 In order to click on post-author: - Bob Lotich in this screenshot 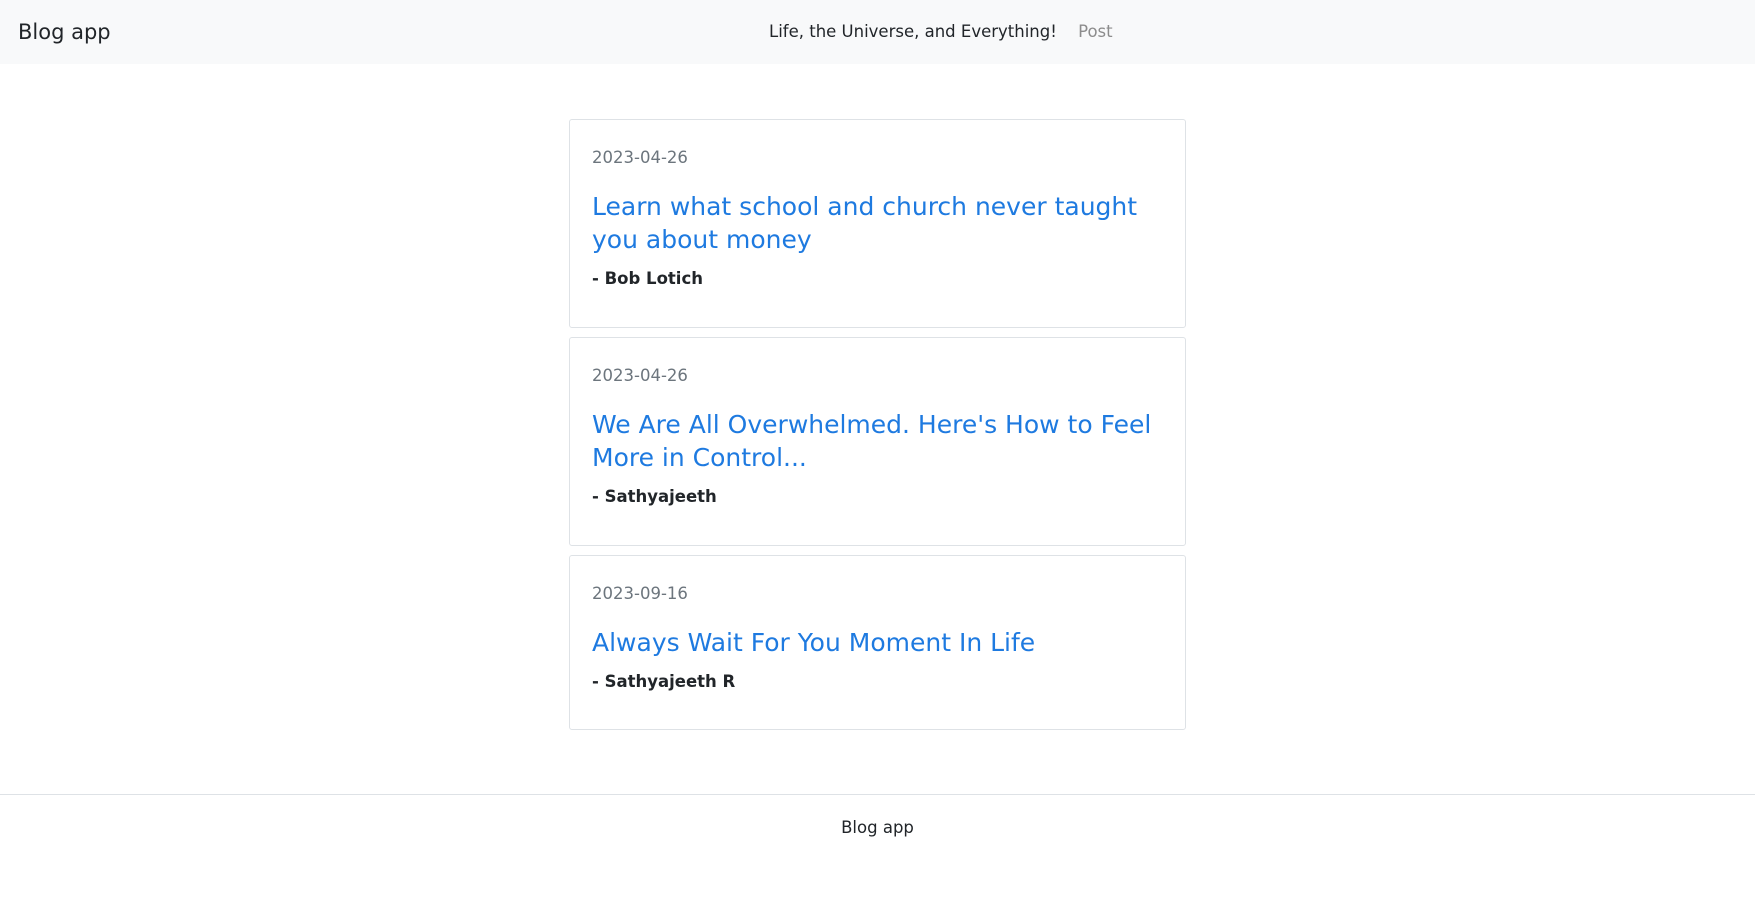, I will do `click(647, 278)`.